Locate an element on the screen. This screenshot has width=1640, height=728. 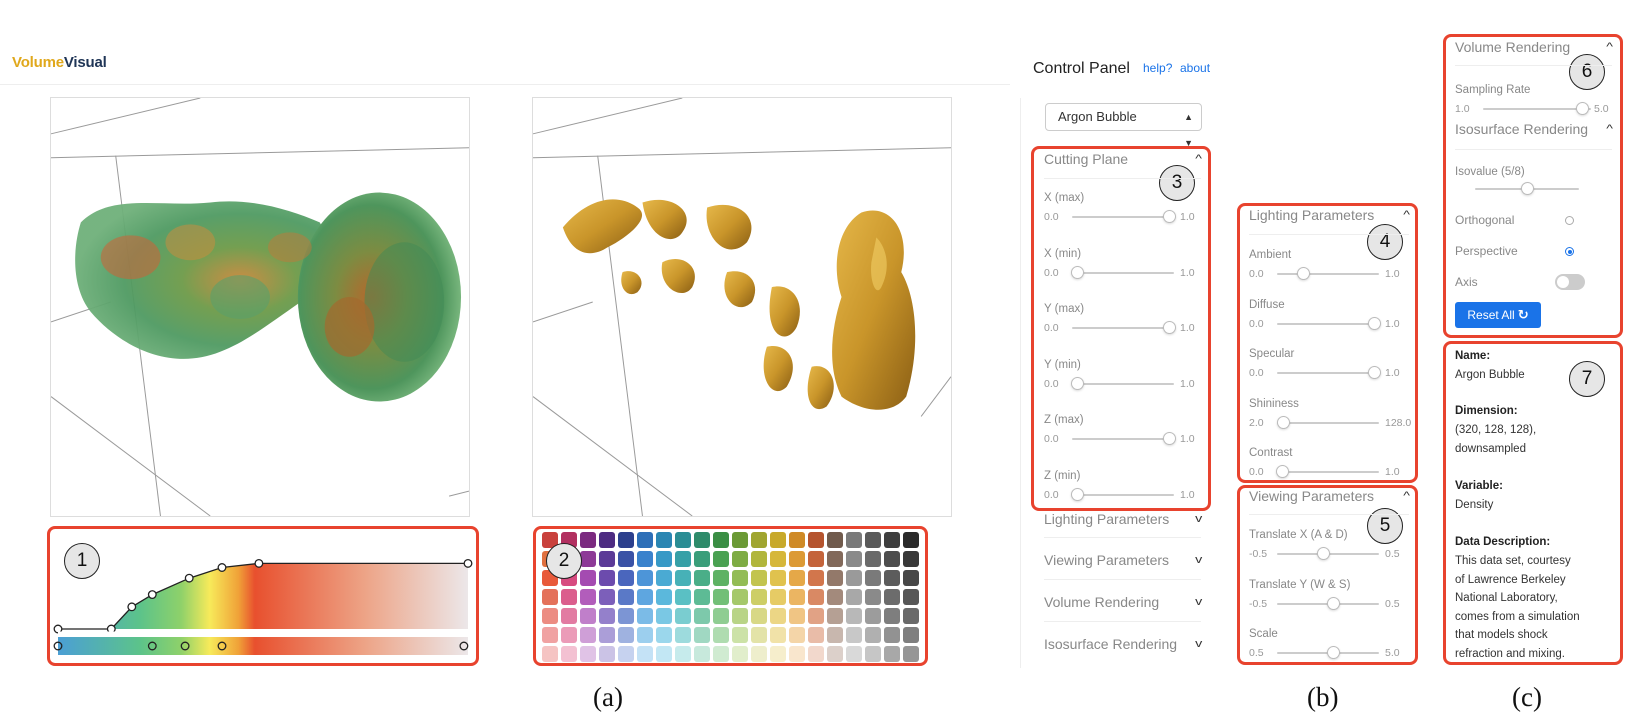
isosurface-render-viewport is located at coordinates (742, 307).